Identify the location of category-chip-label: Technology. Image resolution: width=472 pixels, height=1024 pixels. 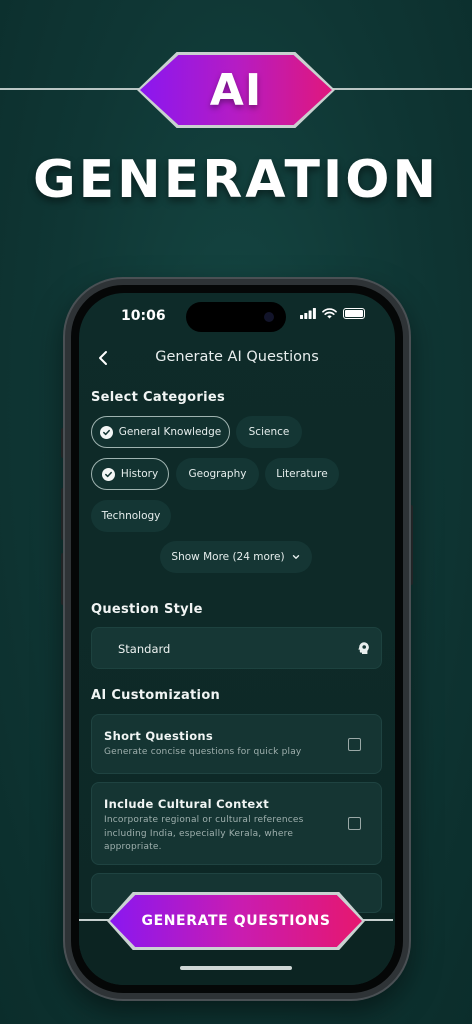
(131, 516).